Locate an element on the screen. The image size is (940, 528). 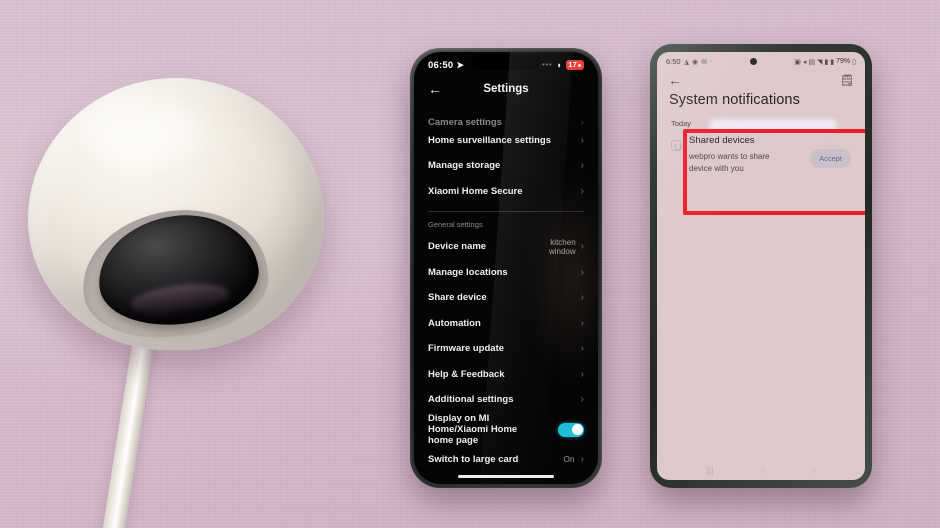
drive-icon: ◮ is located at coordinates (686, 62).